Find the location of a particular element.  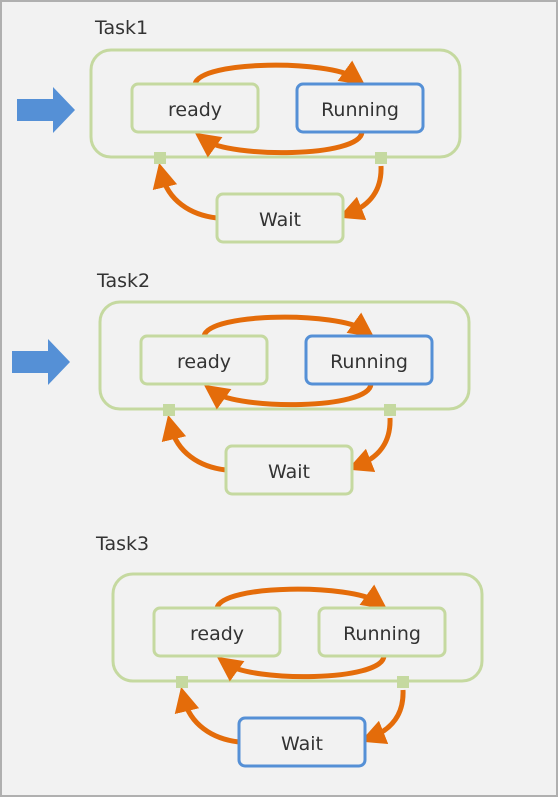

task-title: Task2 is located at coordinates (123, 281).